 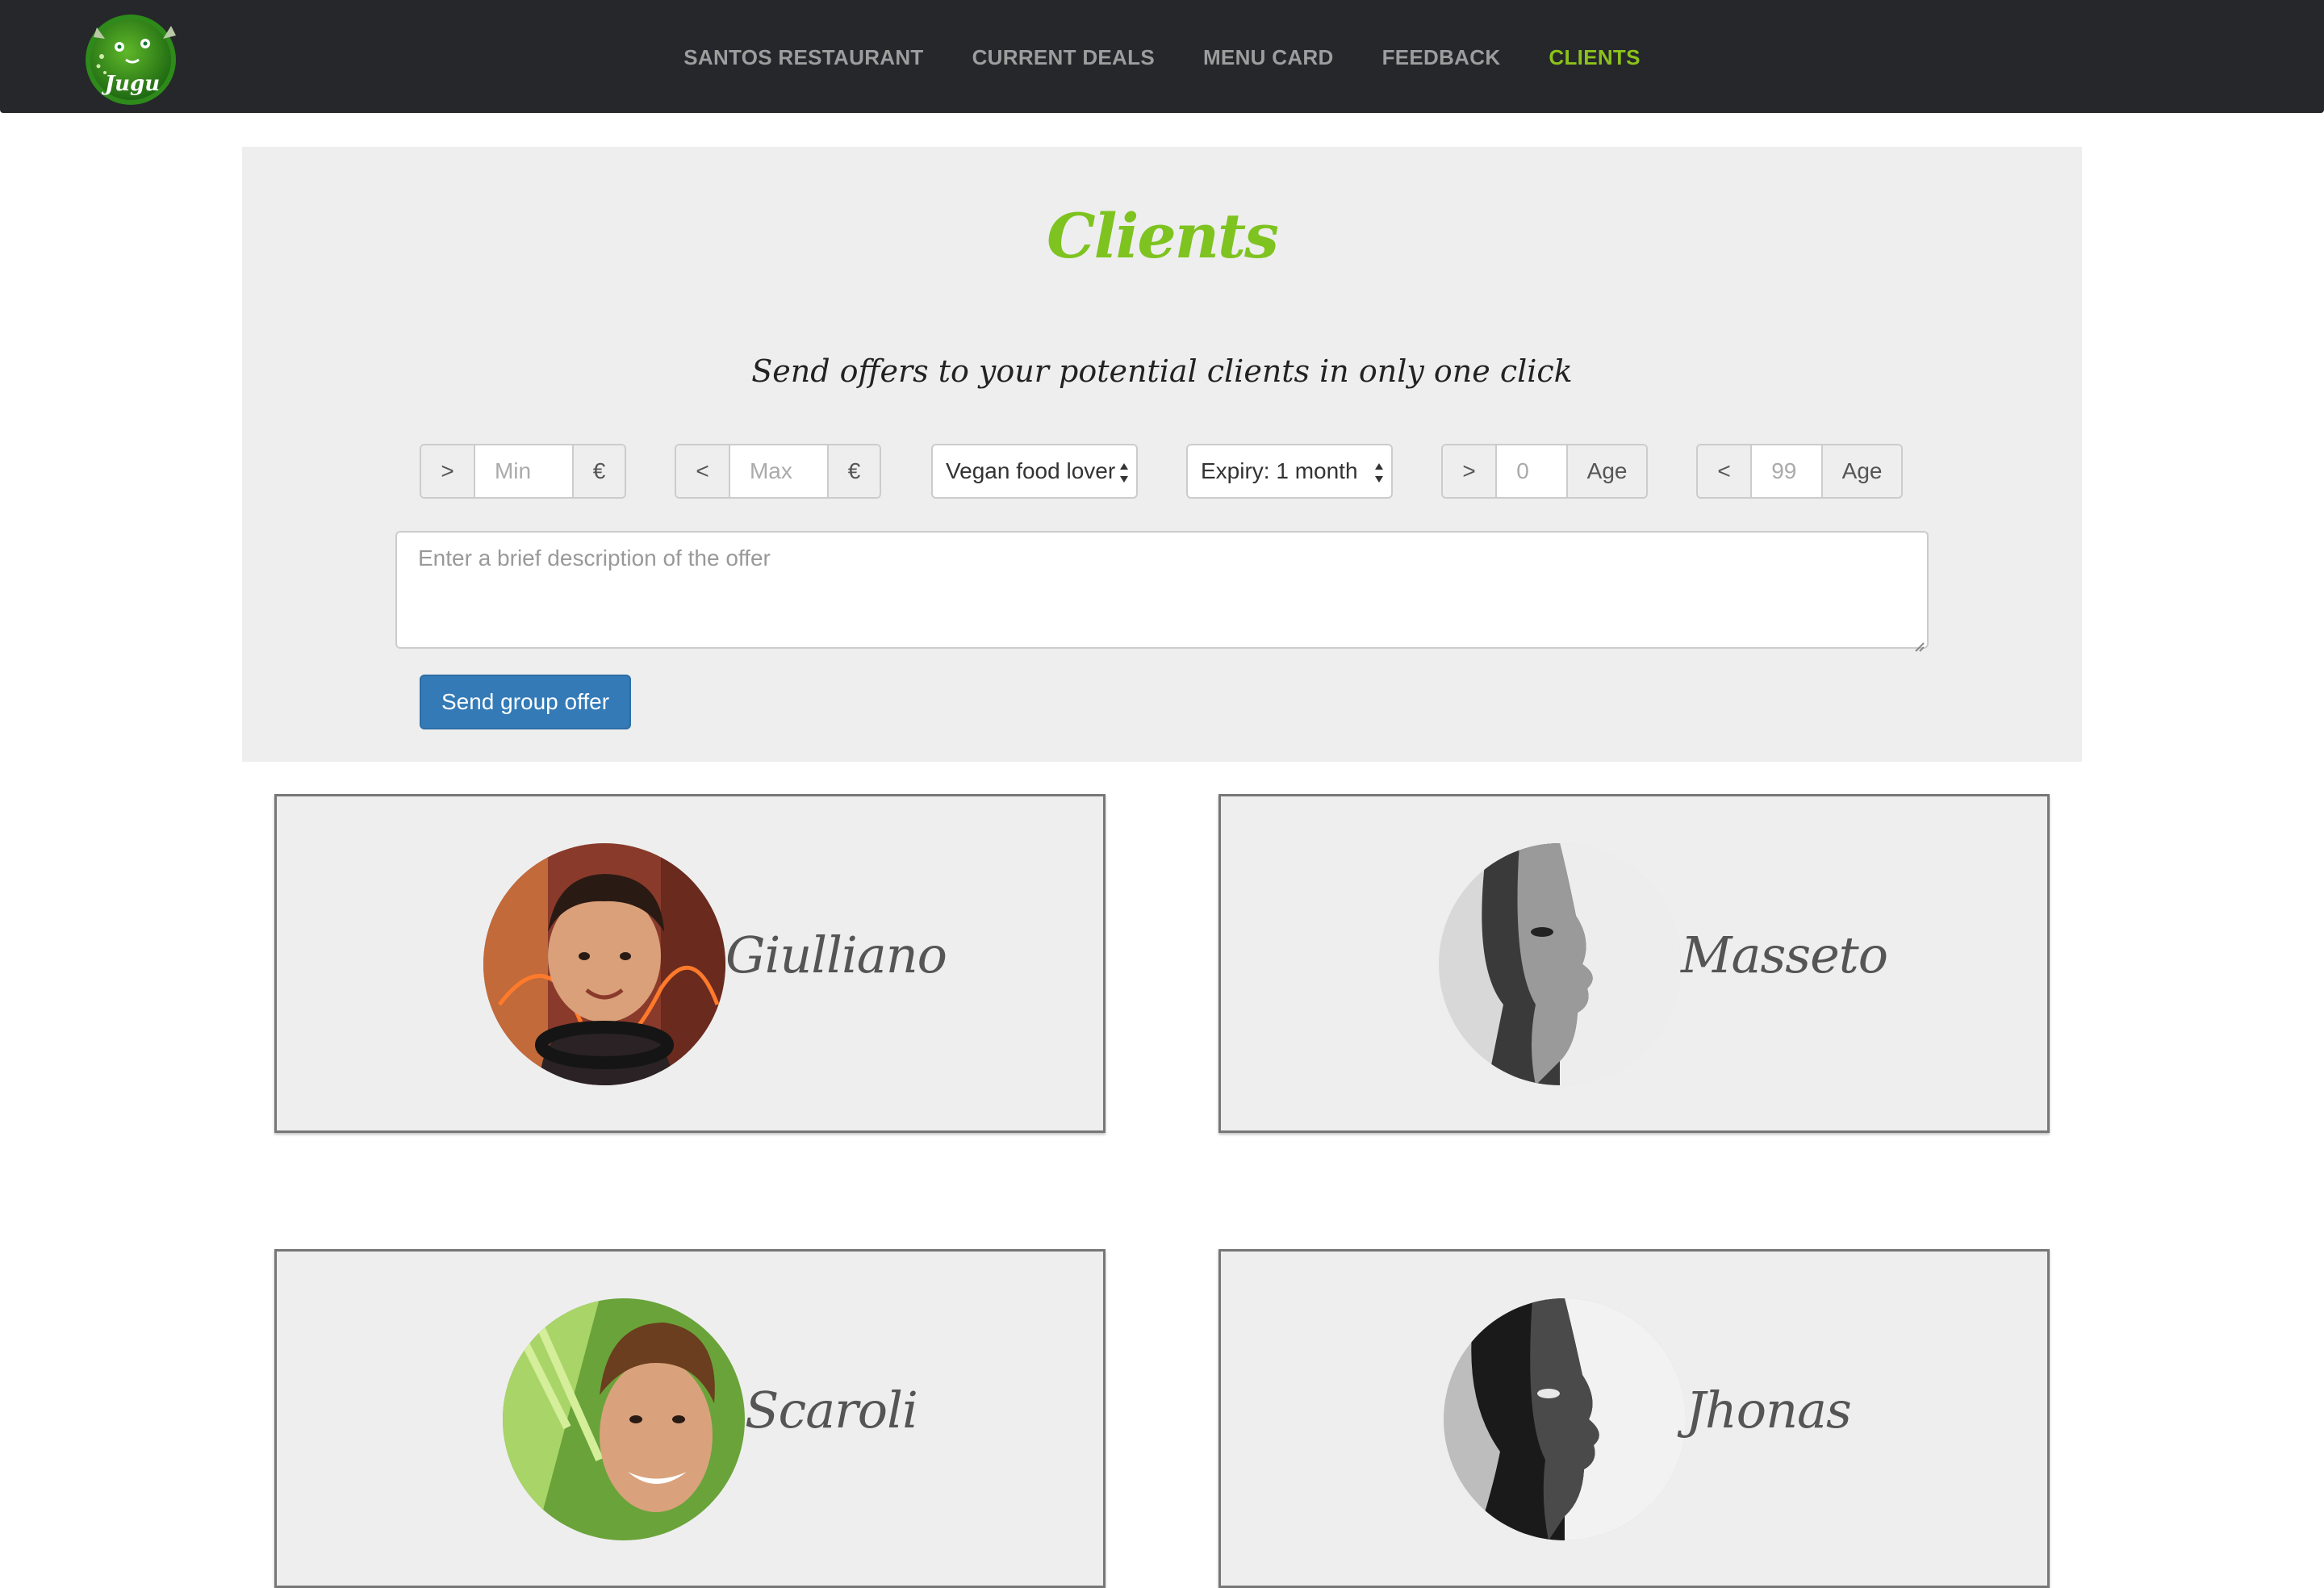 What do you see at coordinates (1268, 57) in the screenshot?
I see `nav-link-menu-card: MENU CARD` at bounding box center [1268, 57].